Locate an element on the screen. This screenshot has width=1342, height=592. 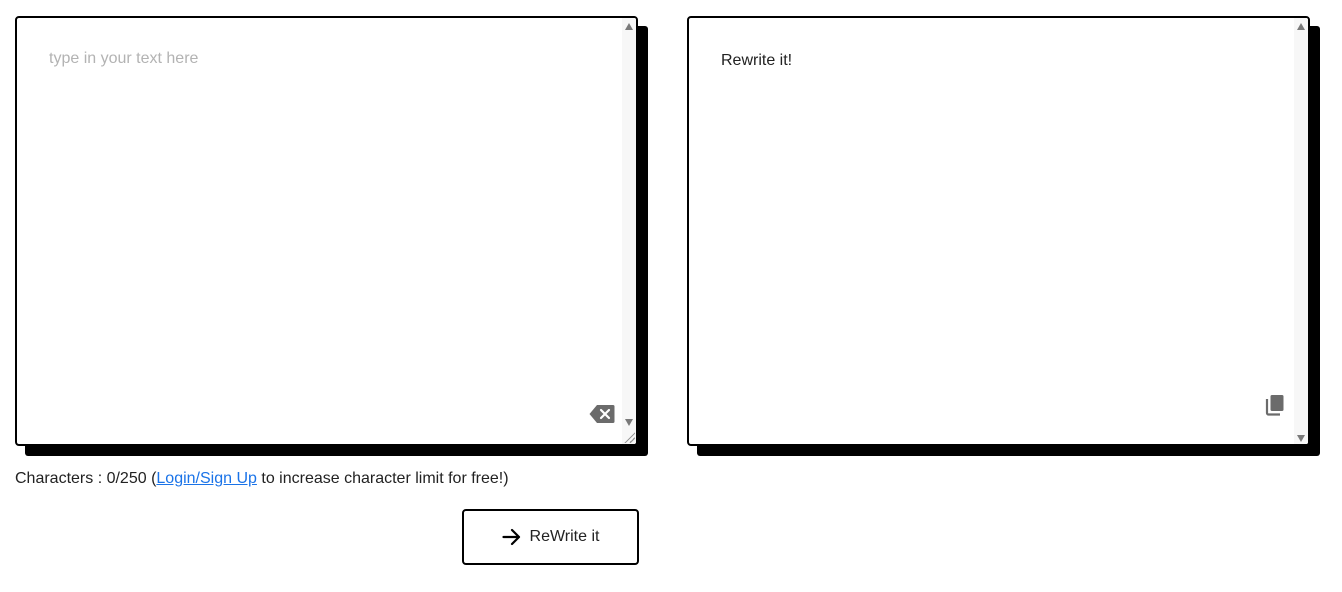
copy-icon is located at coordinates (1275, 405).